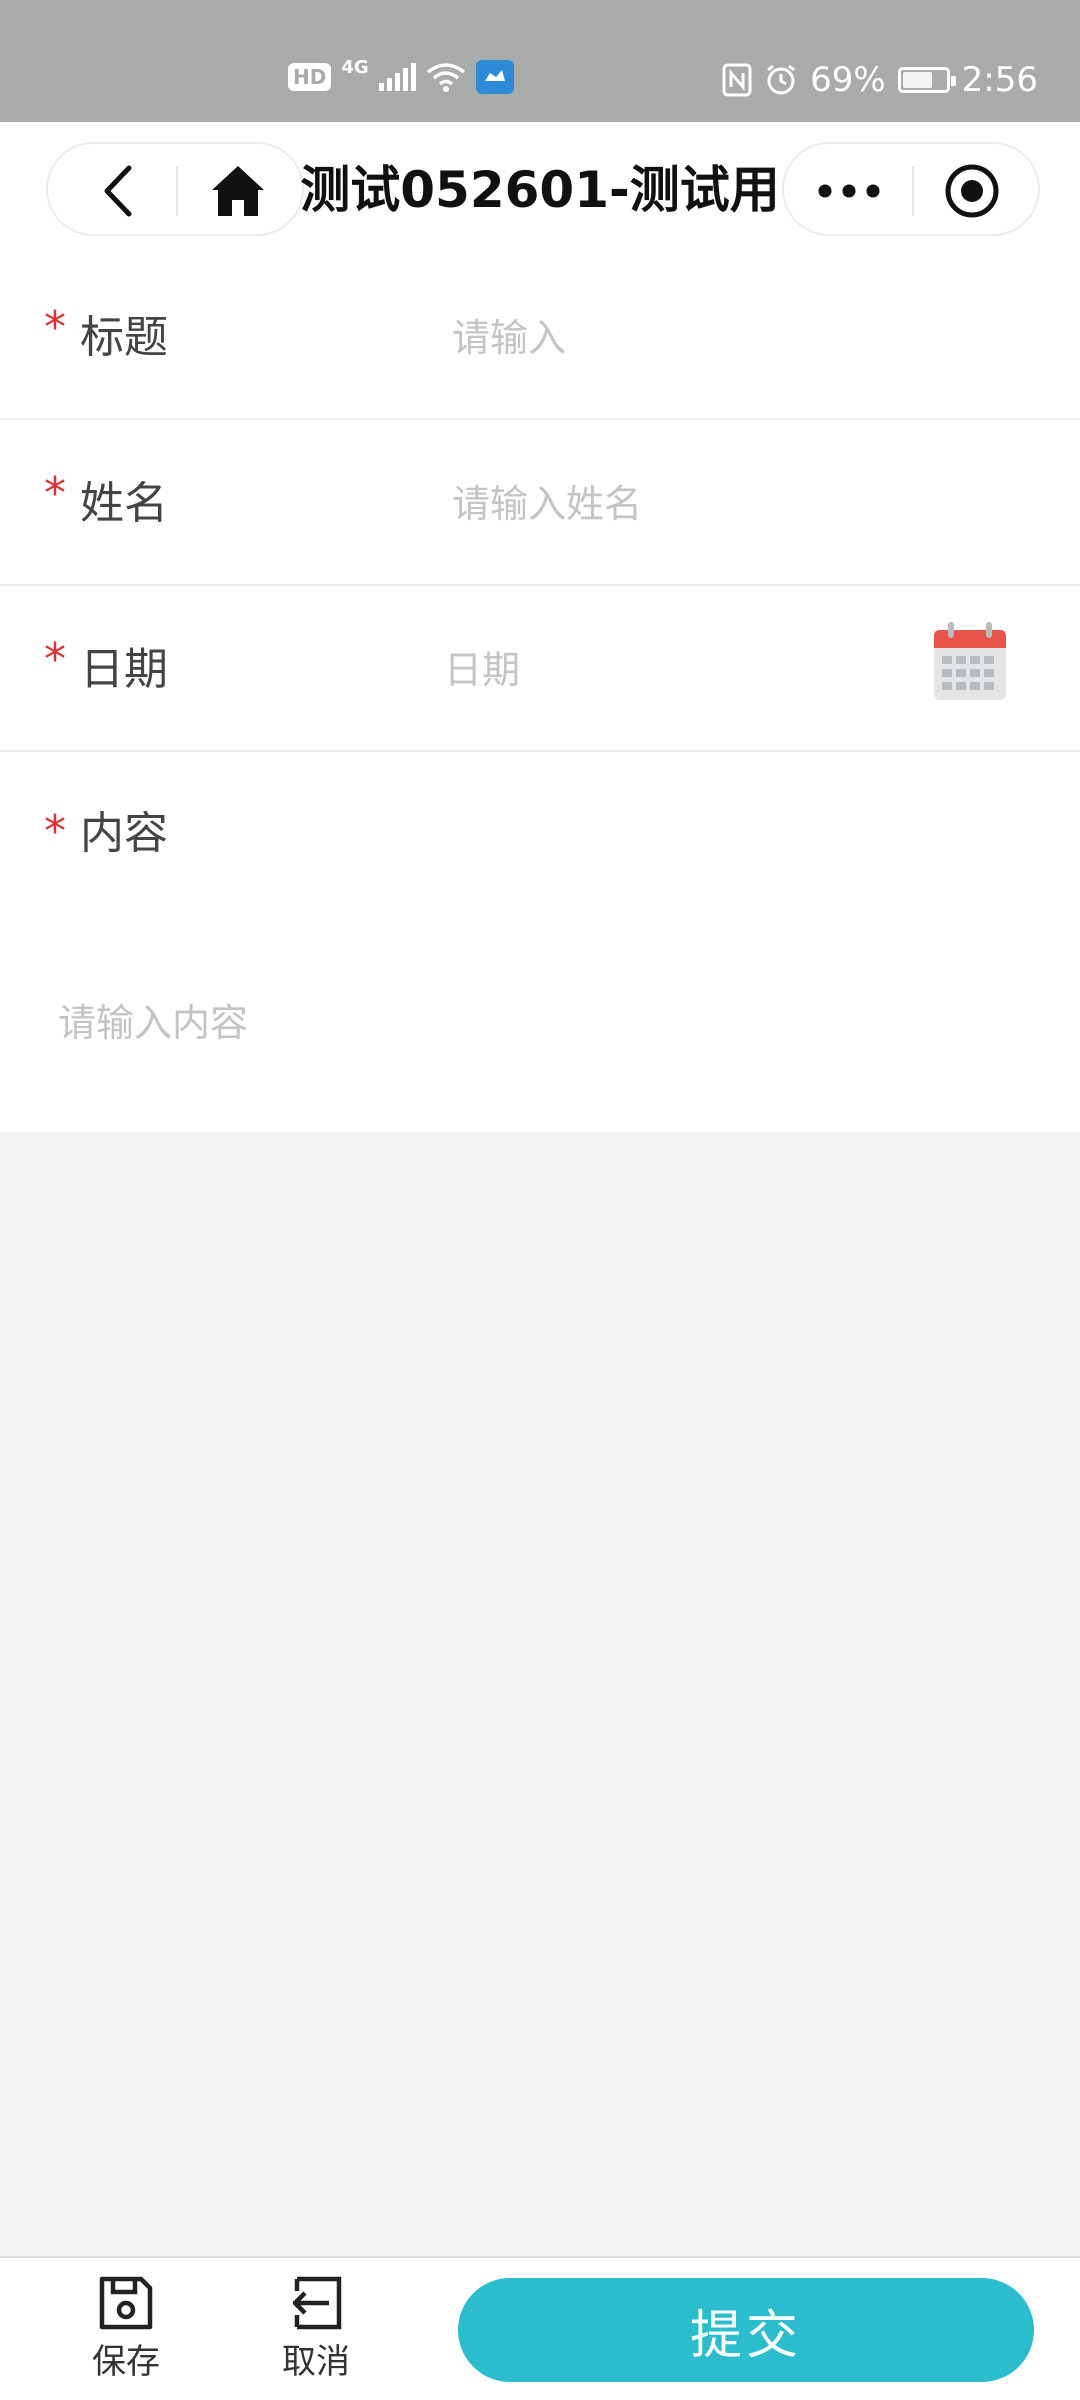  Describe the element at coordinates (316, 2362) in the screenshot. I see `cancel-label: 取消` at that location.